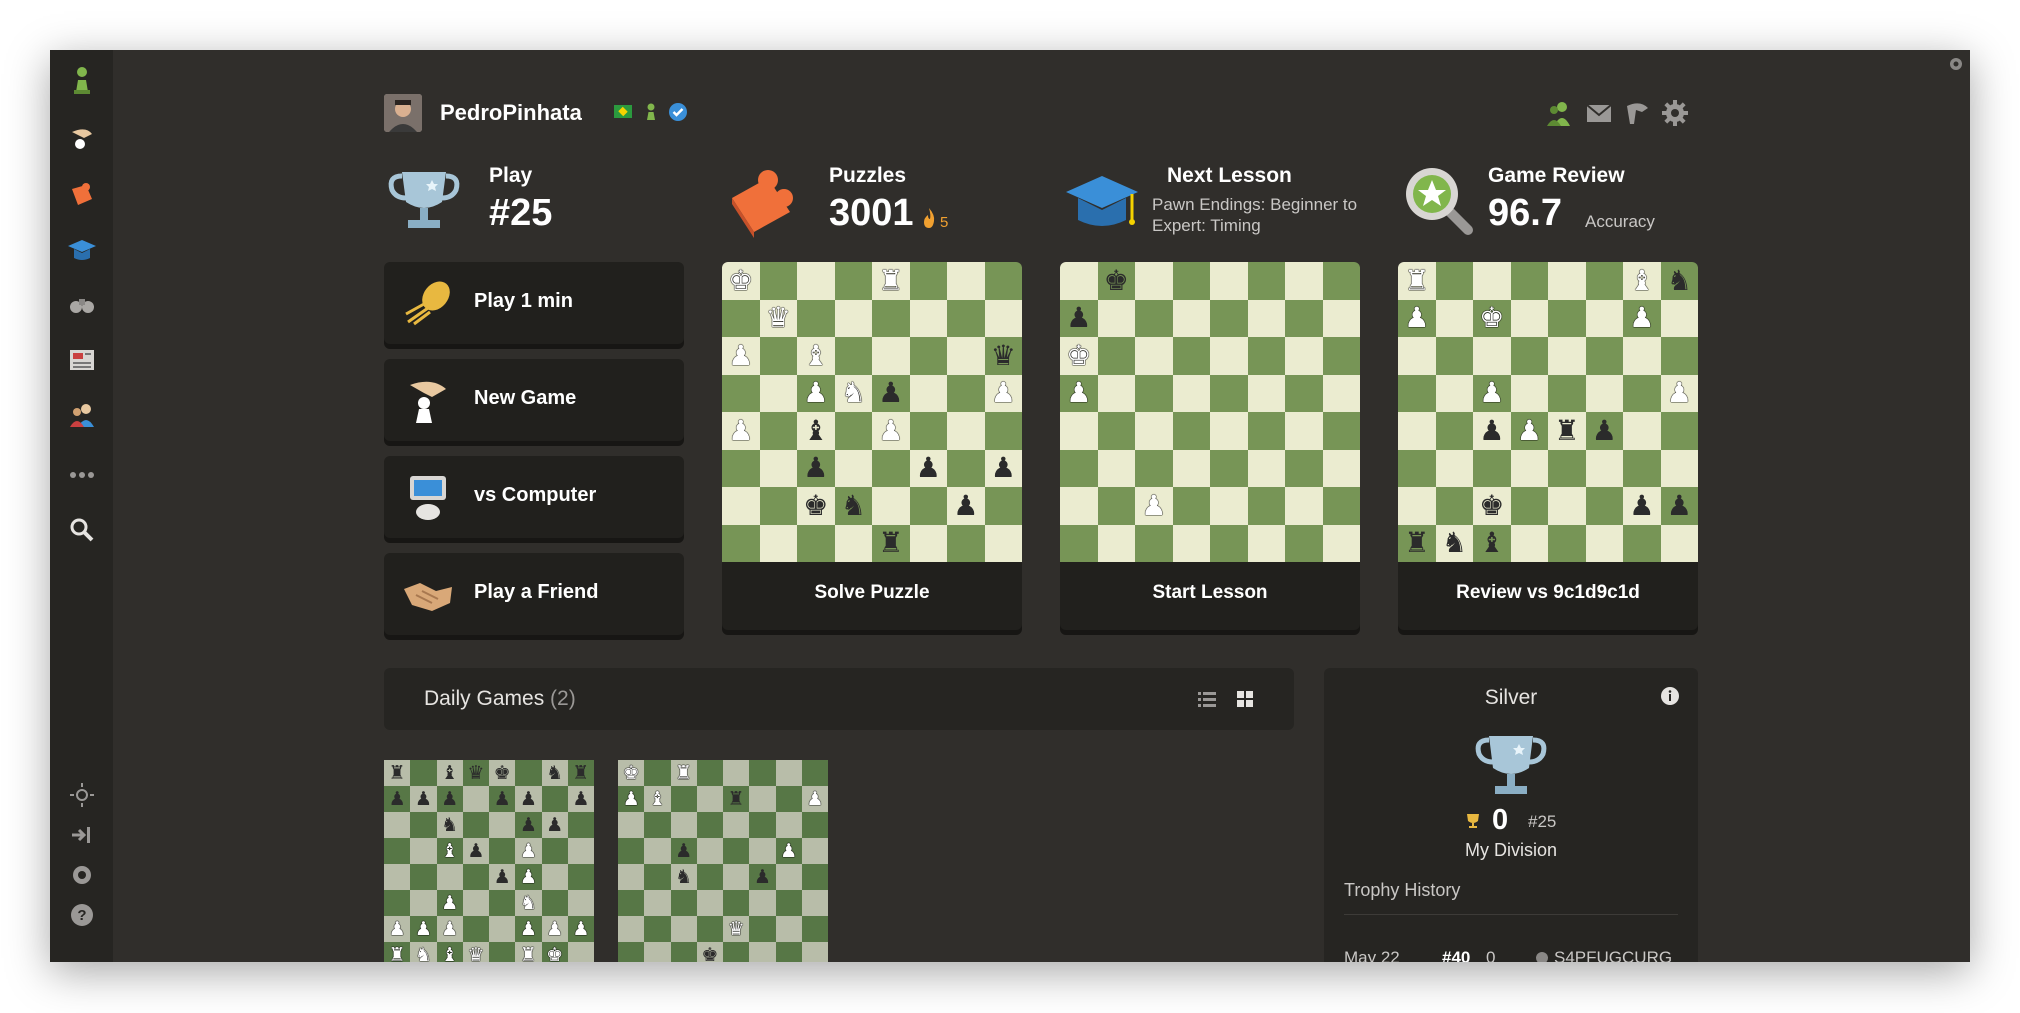 The image size is (2020, 1013). I want to click on review-card: ♜ ♝ ♞ ♟ ♚ ♟ ♟ ♟ ♟ ♟ ♜ ♟ ♚ ♟ ♟ ♜ ♞ ♝ Review vs 9c1d9c1d, so click(1548, 446).